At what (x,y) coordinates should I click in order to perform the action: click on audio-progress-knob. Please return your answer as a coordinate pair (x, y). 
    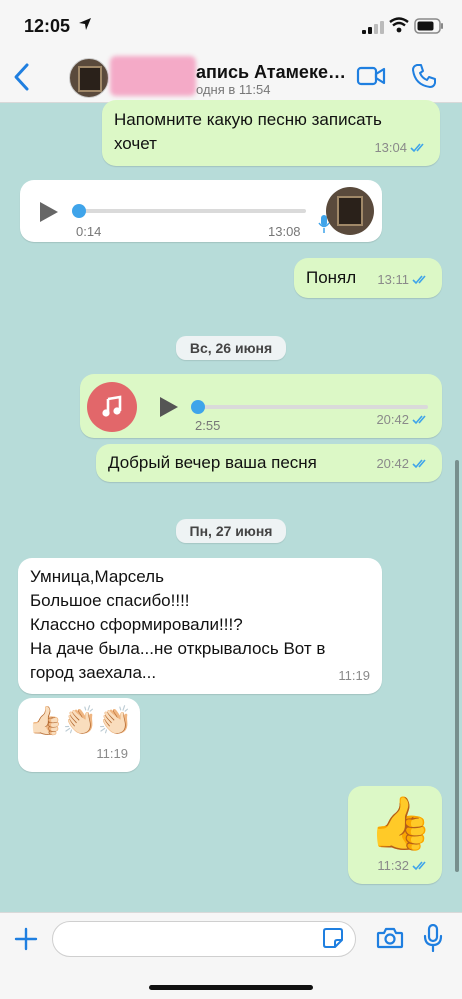
    Looking at the image, I should click on (198, 407).